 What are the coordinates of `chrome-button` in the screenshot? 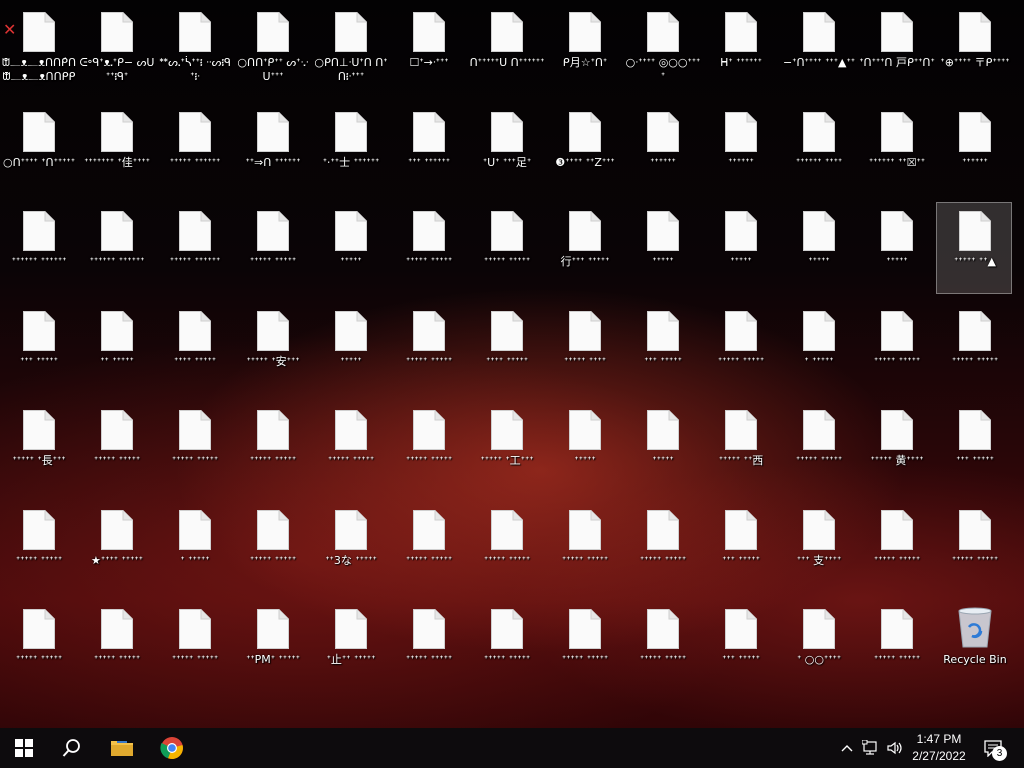 It's located at (172, 748).